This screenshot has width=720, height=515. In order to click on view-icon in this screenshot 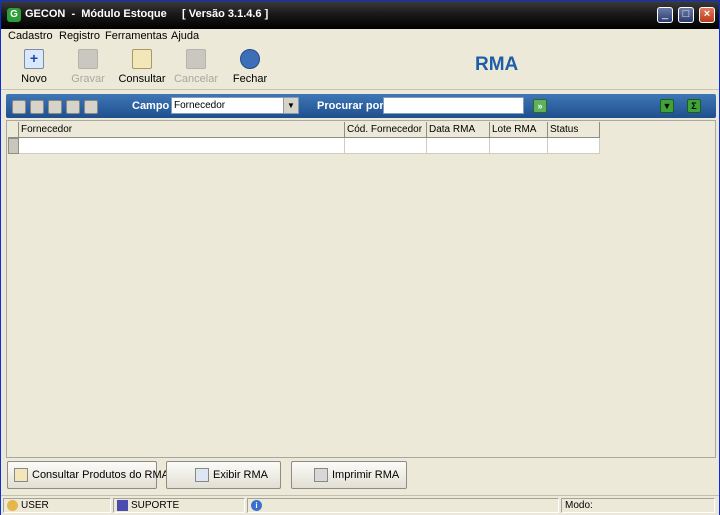, I will do `click(202, 475)`.